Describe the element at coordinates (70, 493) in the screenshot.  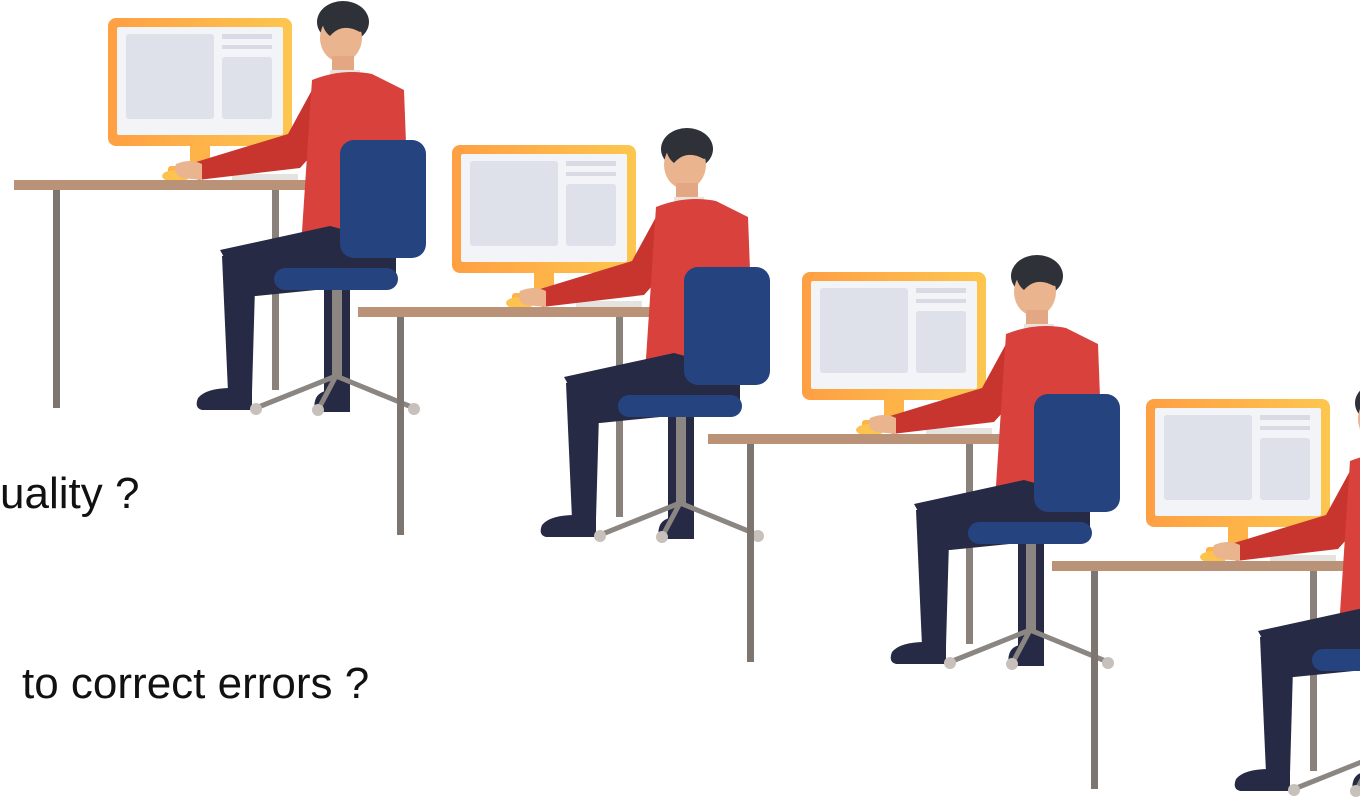
I see `question-text-1: uality ?` at that location.